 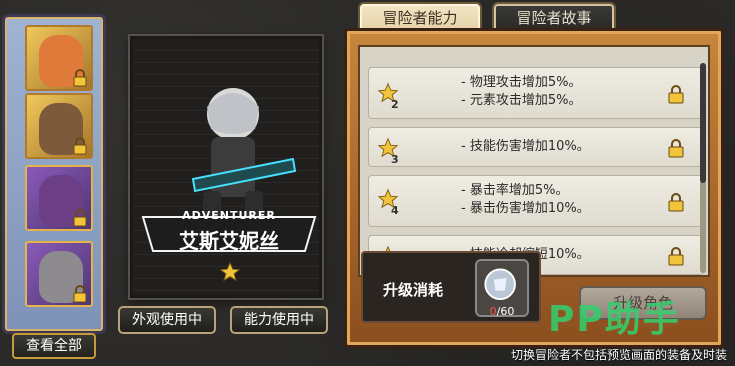 What do you see at coordinates (395, 159) in the screenshot?
I see `star-level: 3` at bounding box center [395, 159].